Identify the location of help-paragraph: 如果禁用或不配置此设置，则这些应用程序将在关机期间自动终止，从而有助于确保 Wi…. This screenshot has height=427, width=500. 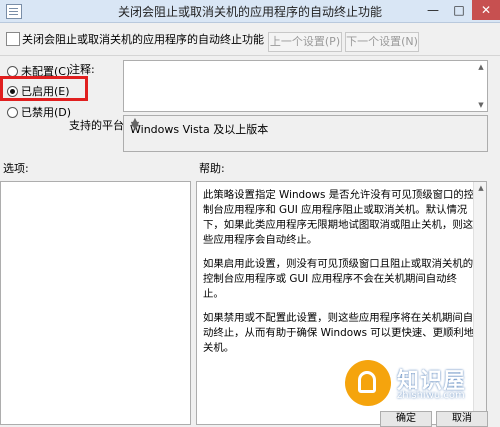
(339, 333).